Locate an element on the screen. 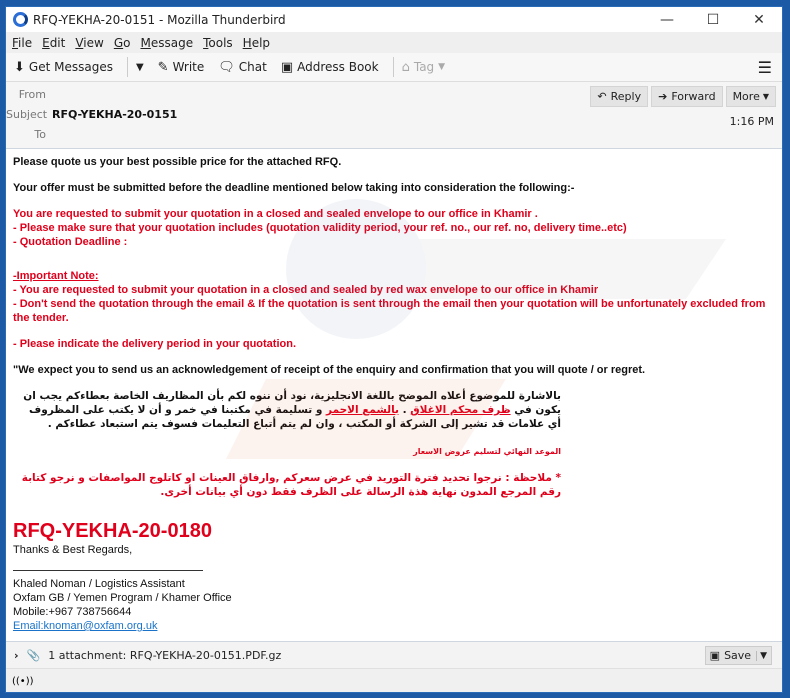  thunderbird-logo-icon is located at coordinates (20, 19).